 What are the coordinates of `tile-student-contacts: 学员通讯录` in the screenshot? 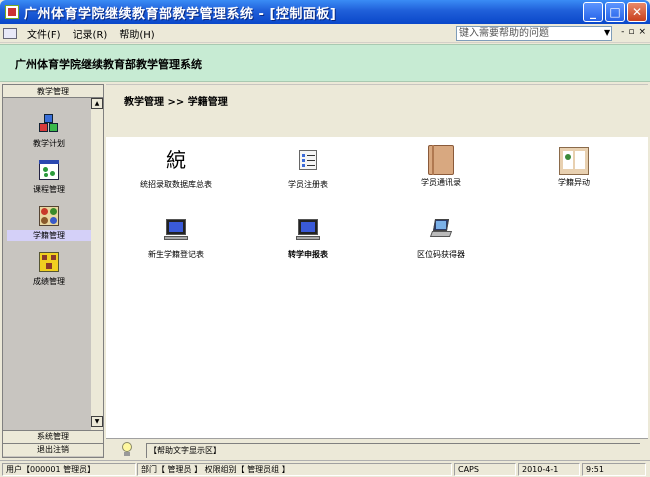 It's located at (441, 166).